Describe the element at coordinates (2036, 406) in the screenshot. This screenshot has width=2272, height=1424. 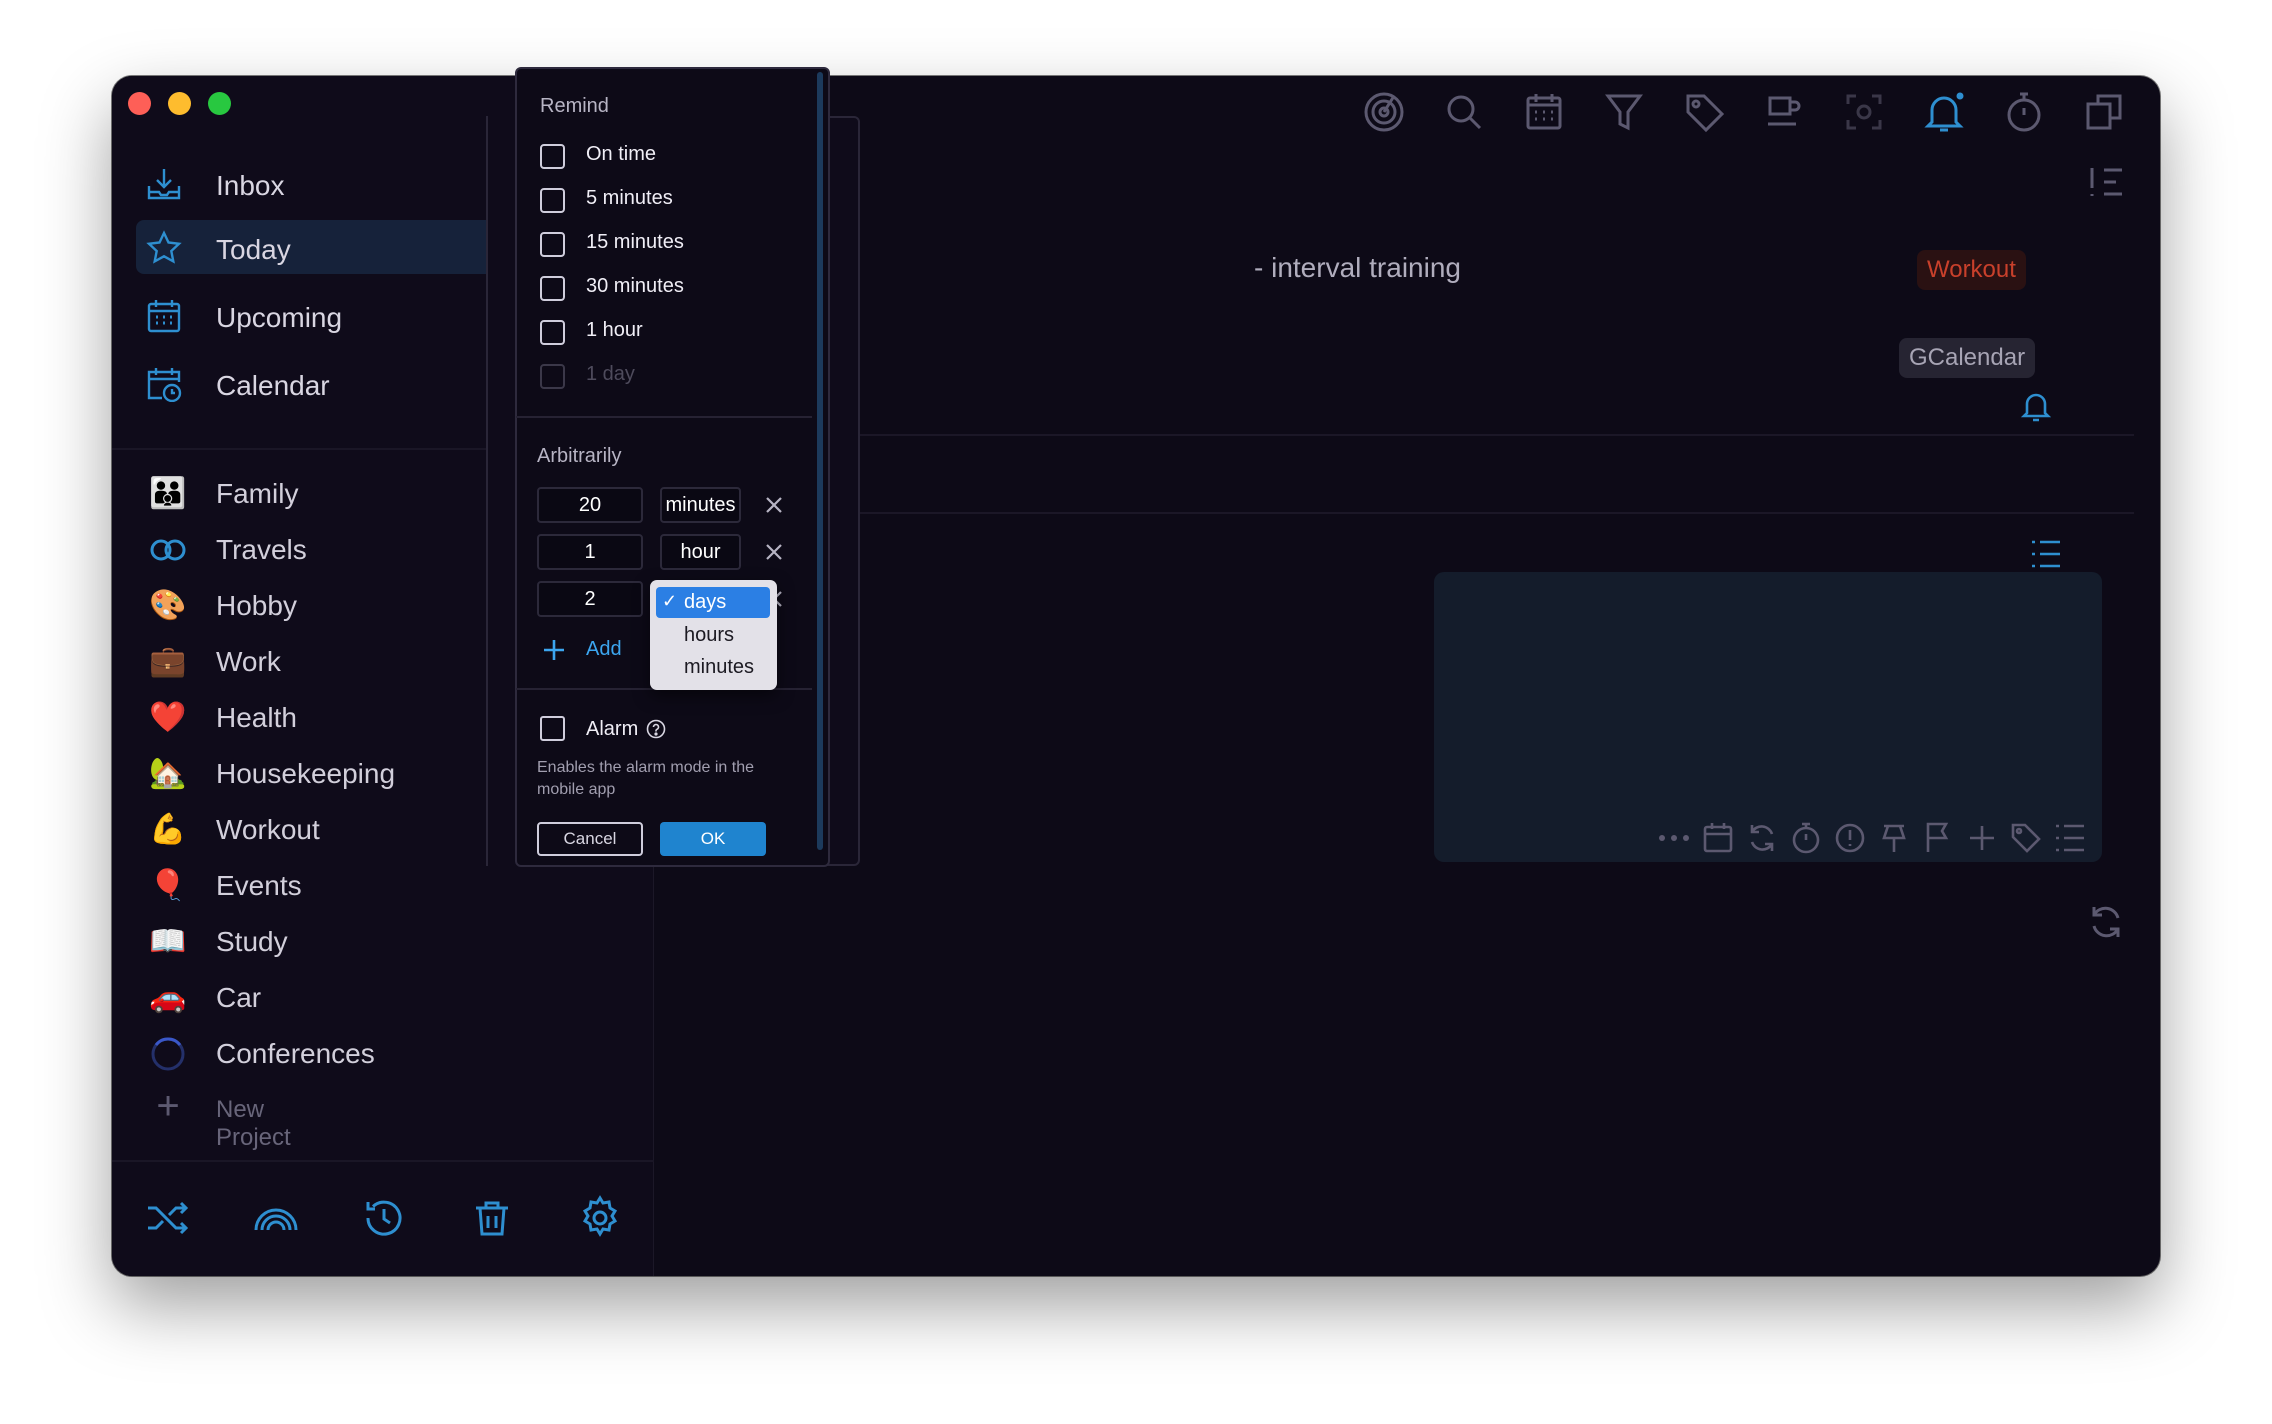
I see `reminder-bell-icon` at that location.